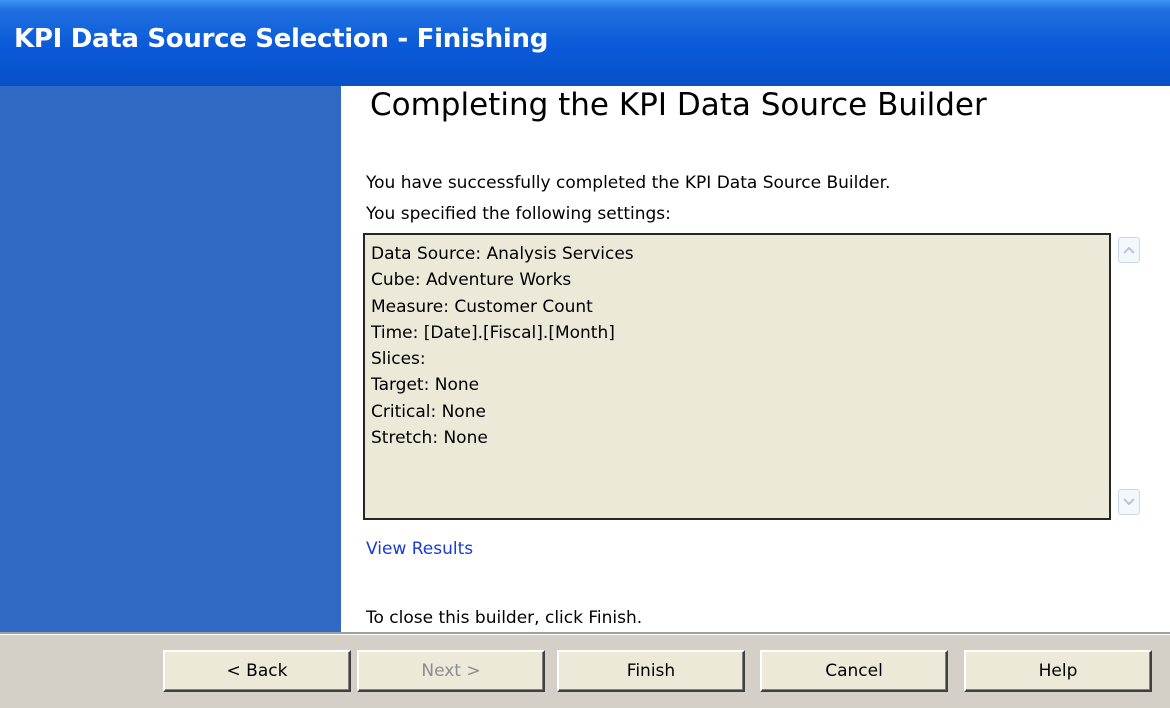 This screenshot has height=708, width=1170. What do you see at coordinates (428, 411) in the screenshot?
I see `setting-critical: Critical: None` at bounding box center [428, 411].